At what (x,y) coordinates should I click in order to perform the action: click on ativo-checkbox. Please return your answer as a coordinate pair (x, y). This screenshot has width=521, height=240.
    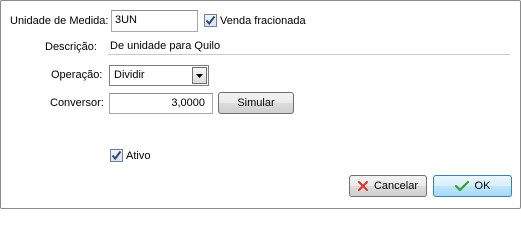
    Looking at the image, I should click on (116, 155).